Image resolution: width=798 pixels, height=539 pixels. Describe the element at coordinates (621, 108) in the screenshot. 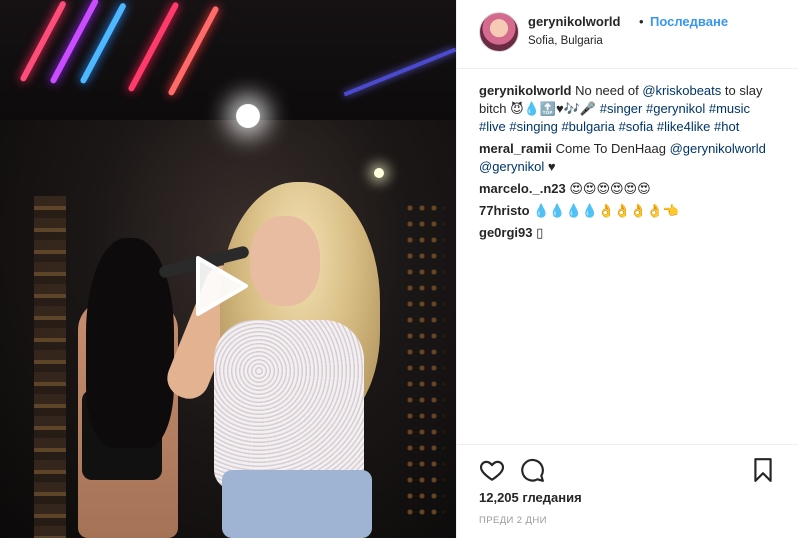

I see `hashtag-link: #singer` at that location.